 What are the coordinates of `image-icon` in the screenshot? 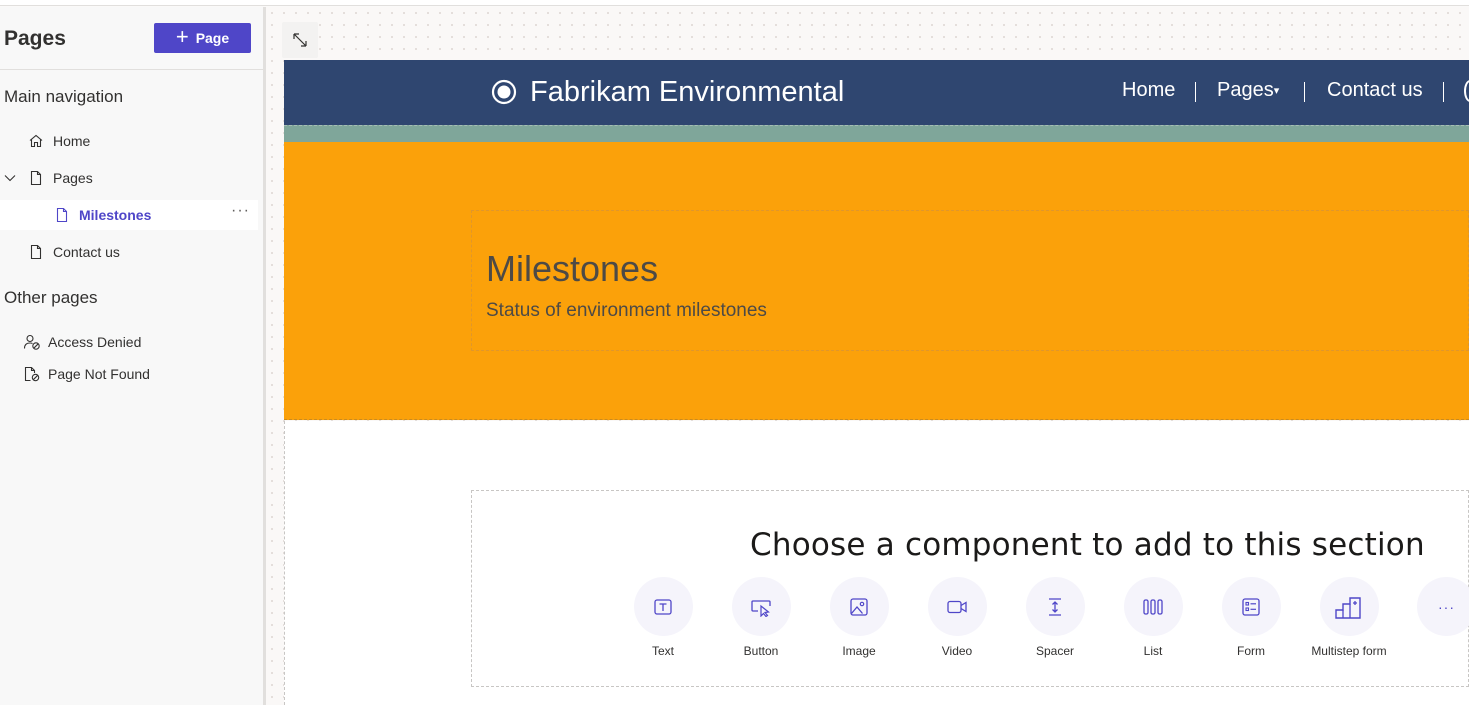 It's located at (859, 606).